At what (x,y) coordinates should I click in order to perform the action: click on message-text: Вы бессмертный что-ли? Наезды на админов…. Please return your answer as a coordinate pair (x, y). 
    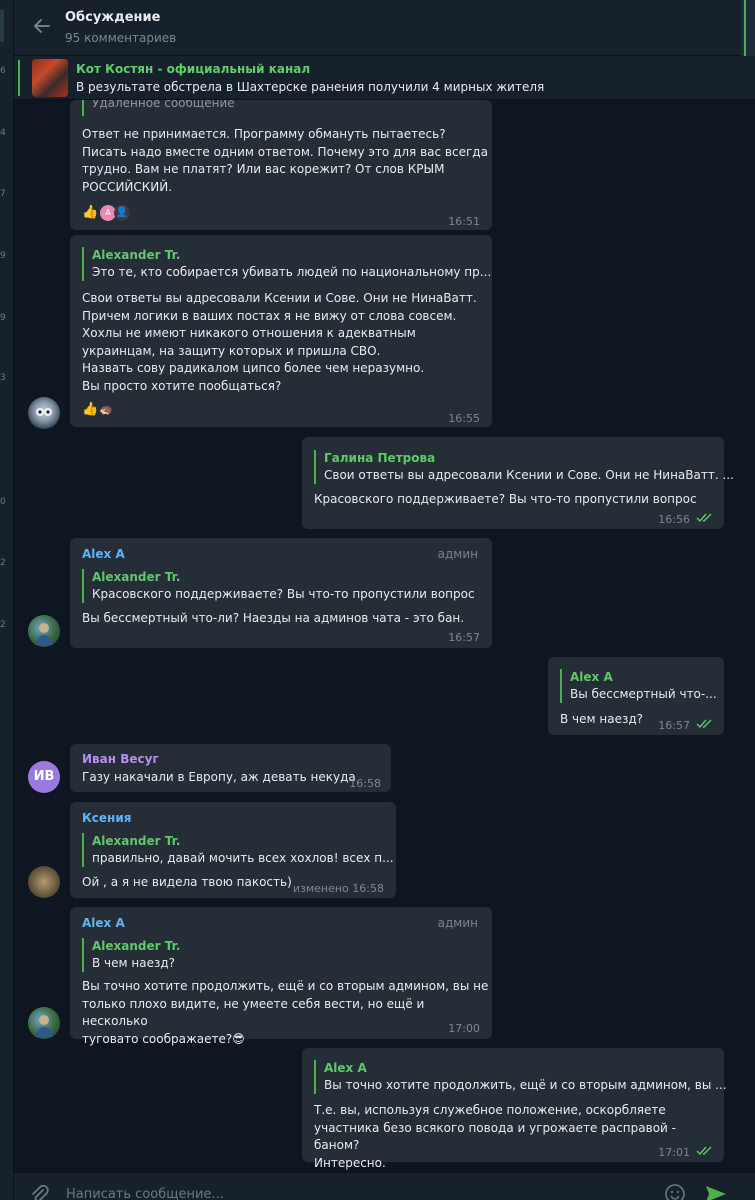
    Looking at the image, I should click on (273, 618).